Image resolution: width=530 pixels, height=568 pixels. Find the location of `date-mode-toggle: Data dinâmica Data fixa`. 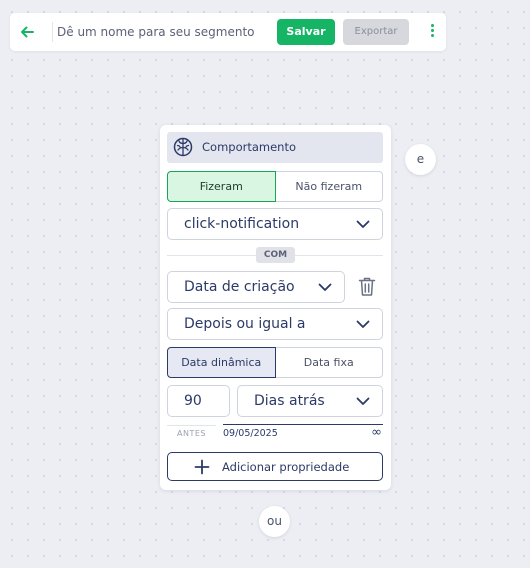

date-mode-toggle: Data dinâmica Data fixa is located at coordinates (275, 362).